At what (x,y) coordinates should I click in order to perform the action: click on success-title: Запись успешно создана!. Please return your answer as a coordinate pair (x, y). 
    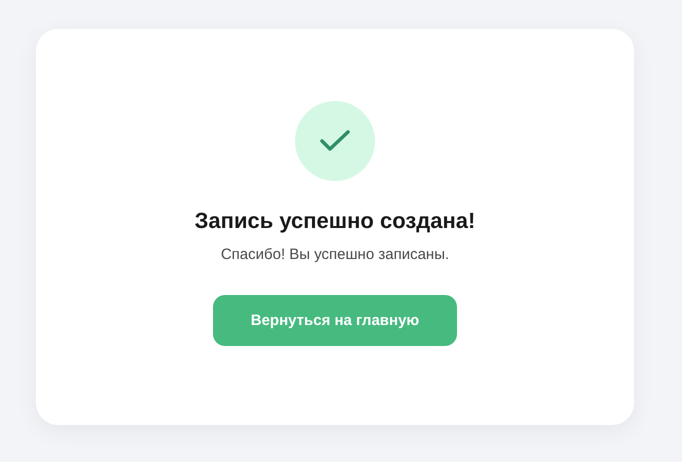
    Looking at the image, I should click on (335, 221).